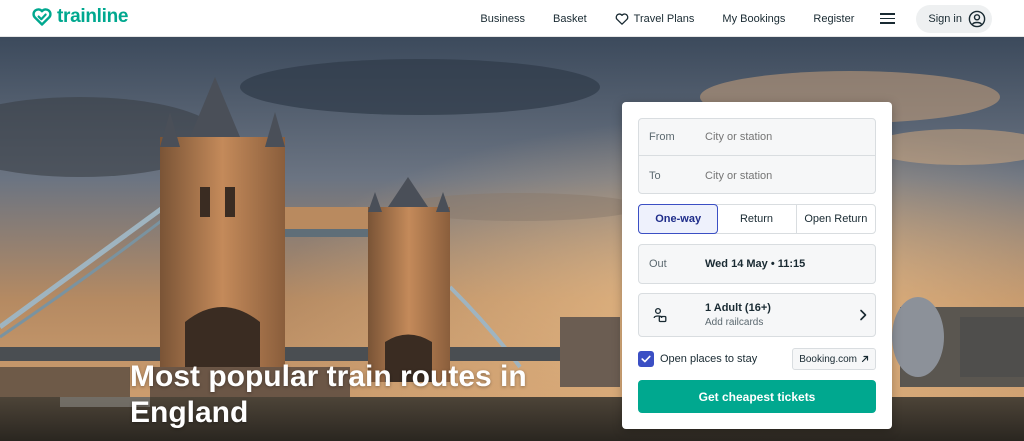  I want to click on trip-type-open-return: Open Return, so click(836, 219).